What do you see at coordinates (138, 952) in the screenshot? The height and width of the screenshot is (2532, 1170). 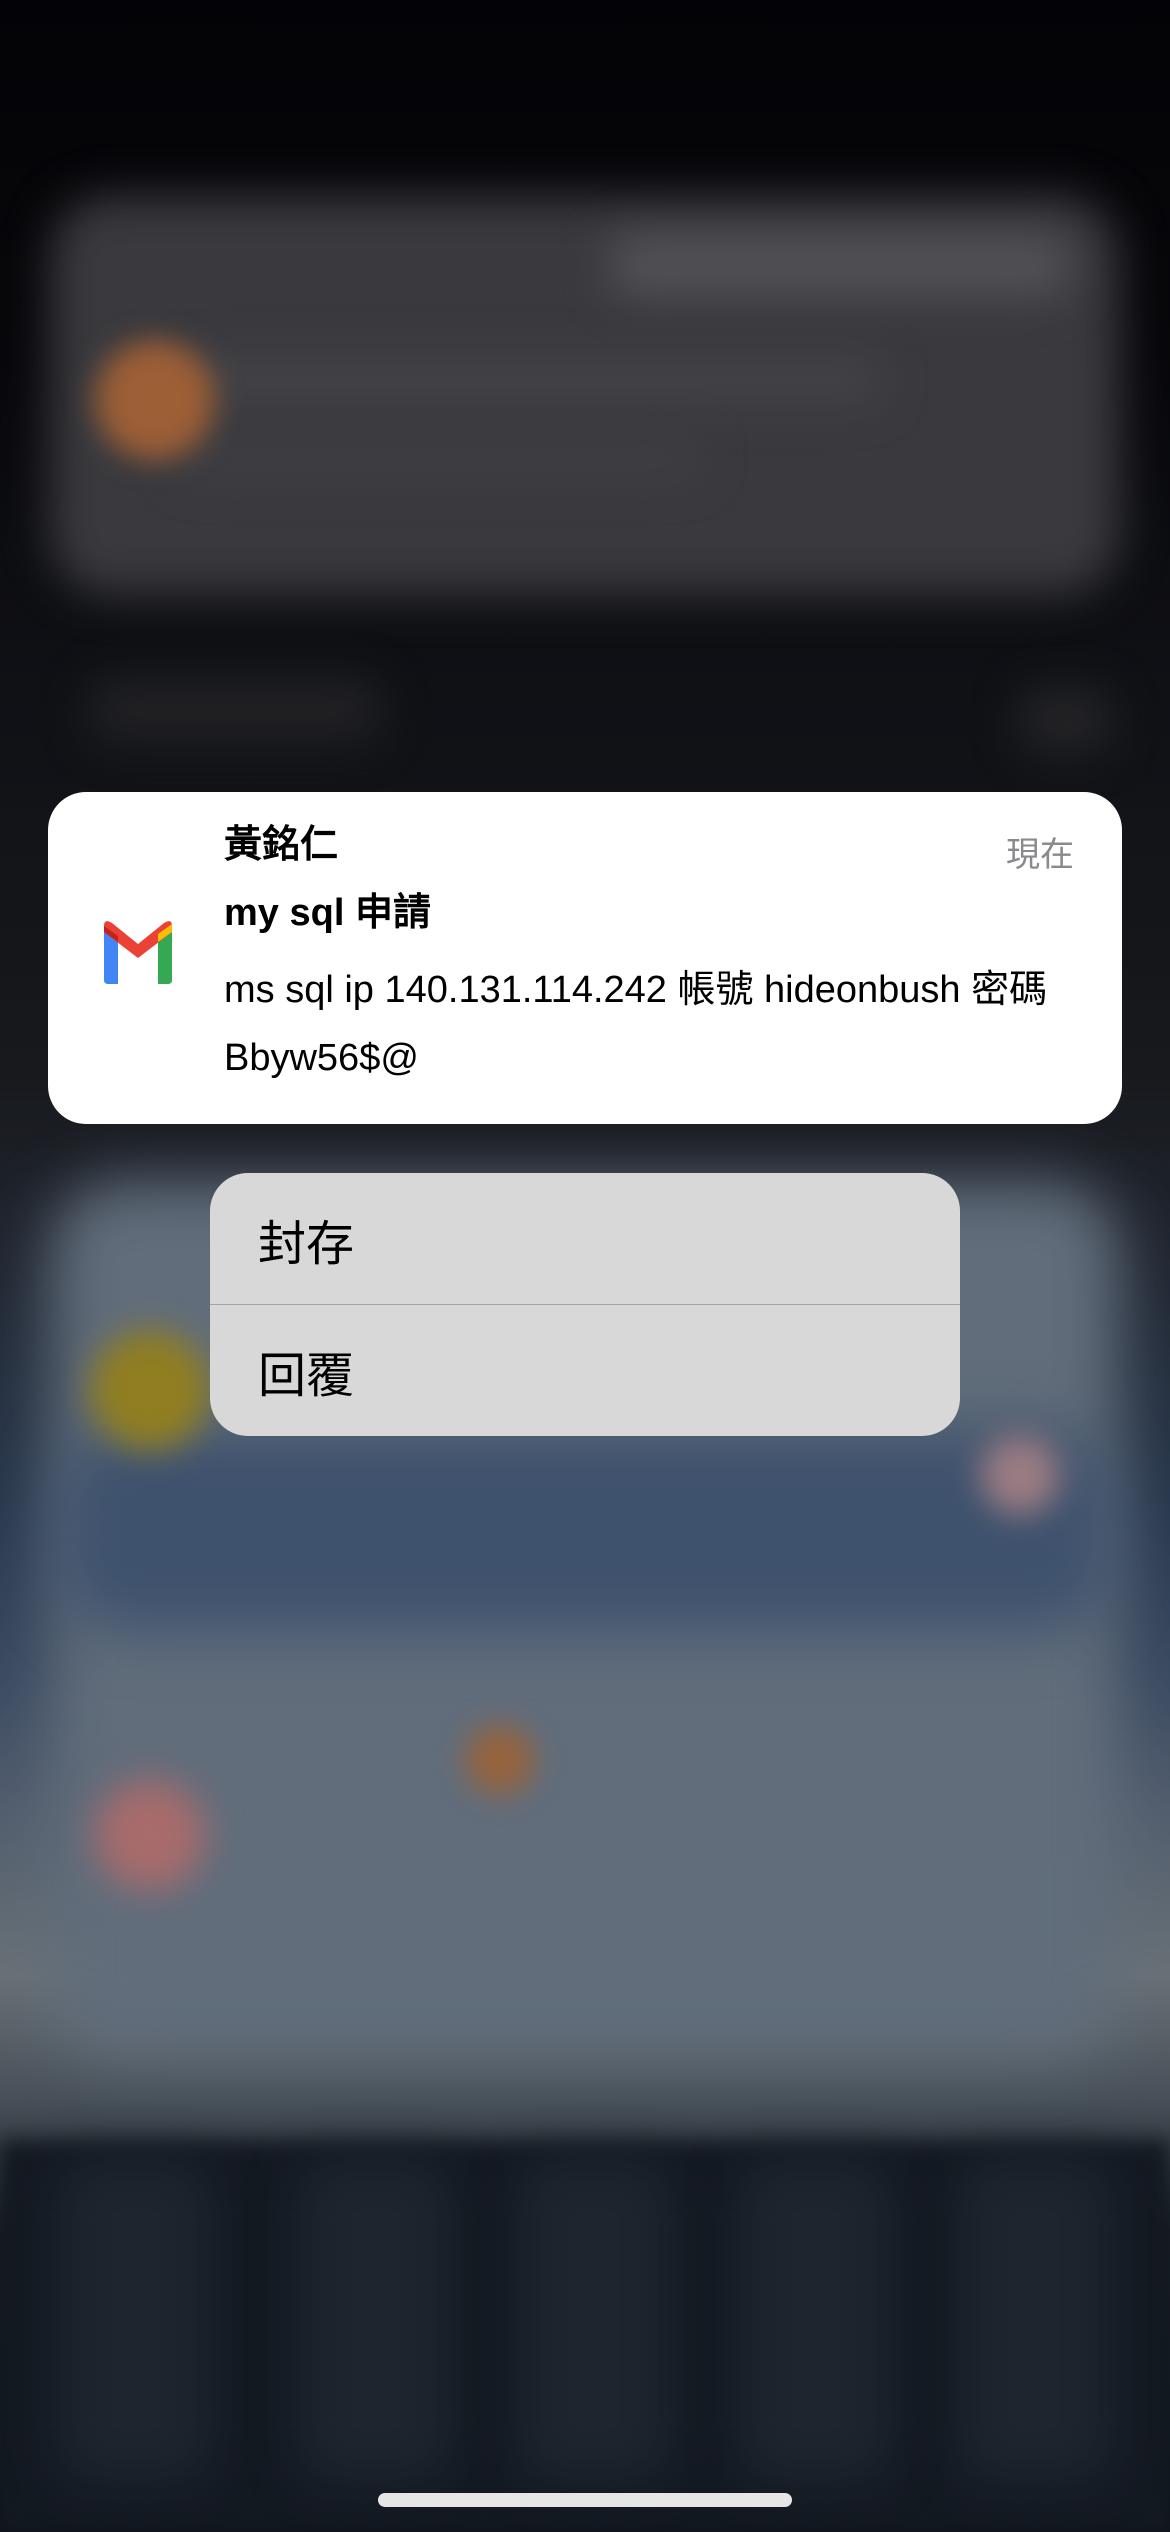 I see `gmail-icon` at bounding box center [138, 952].